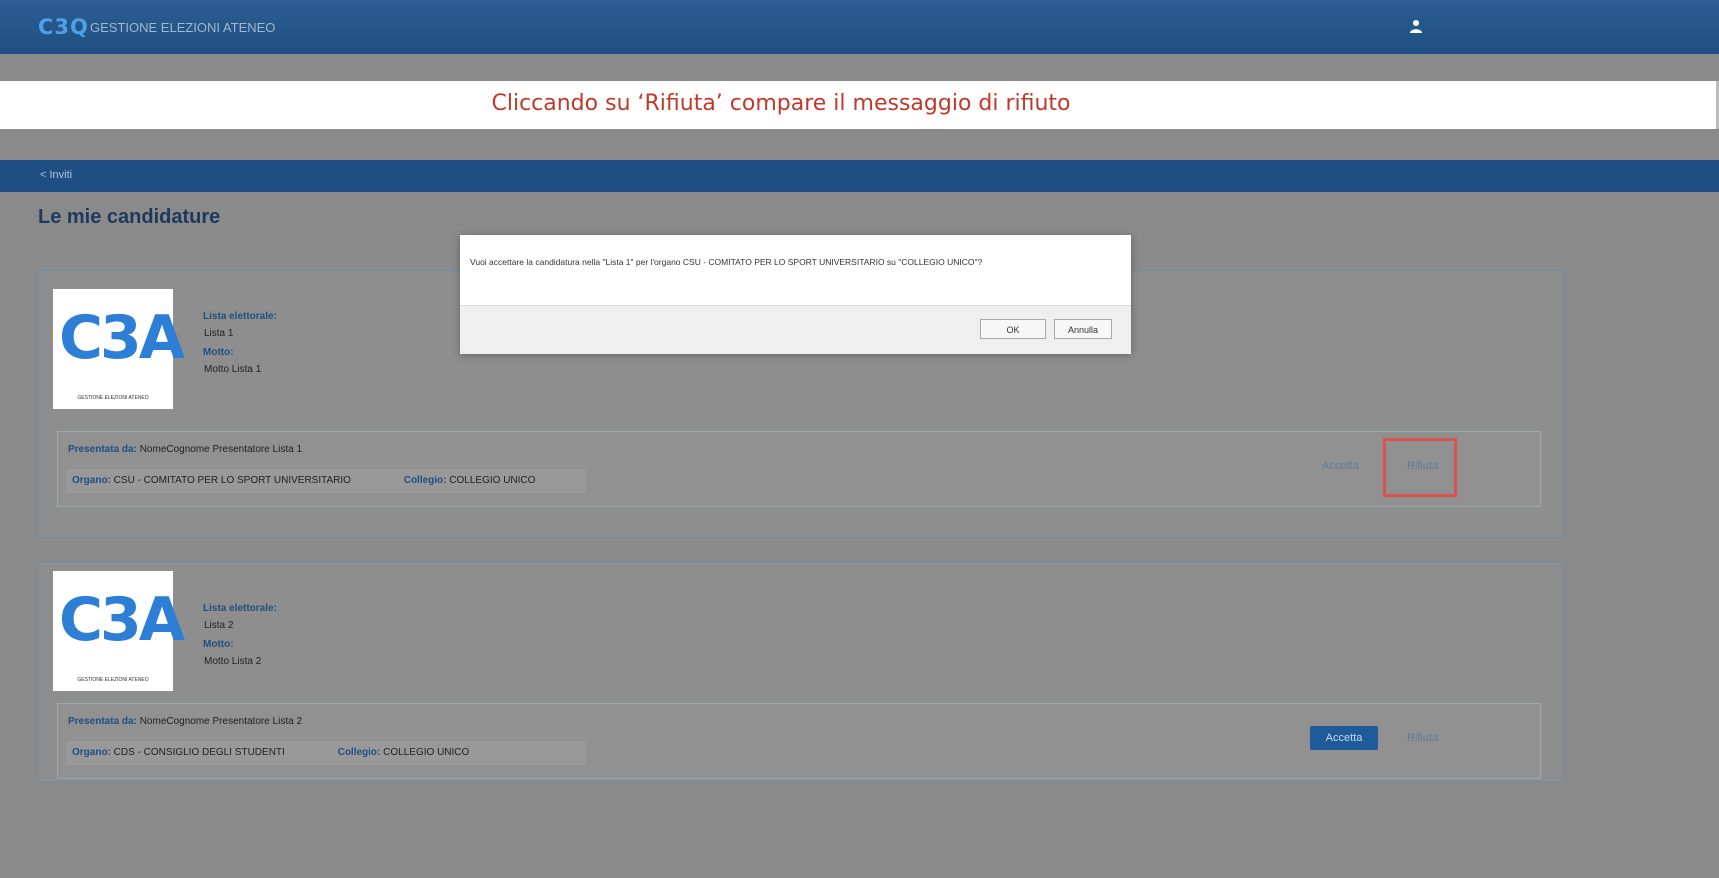 This screenshot has height=878, width=1719. What do you see at coordinates (221, 721) in the screenshot?
I see `presentata-value: NomeCognome Presentatore Lista 2` at bounding box center [221, 721].